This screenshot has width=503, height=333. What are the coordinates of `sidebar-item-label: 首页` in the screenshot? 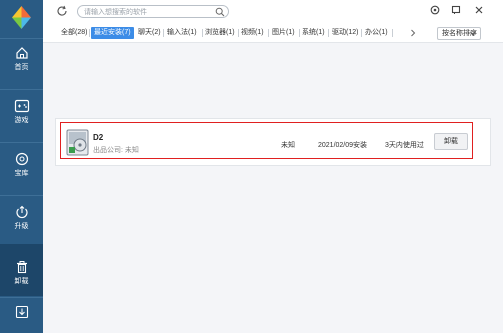 It's located at (21, 67).